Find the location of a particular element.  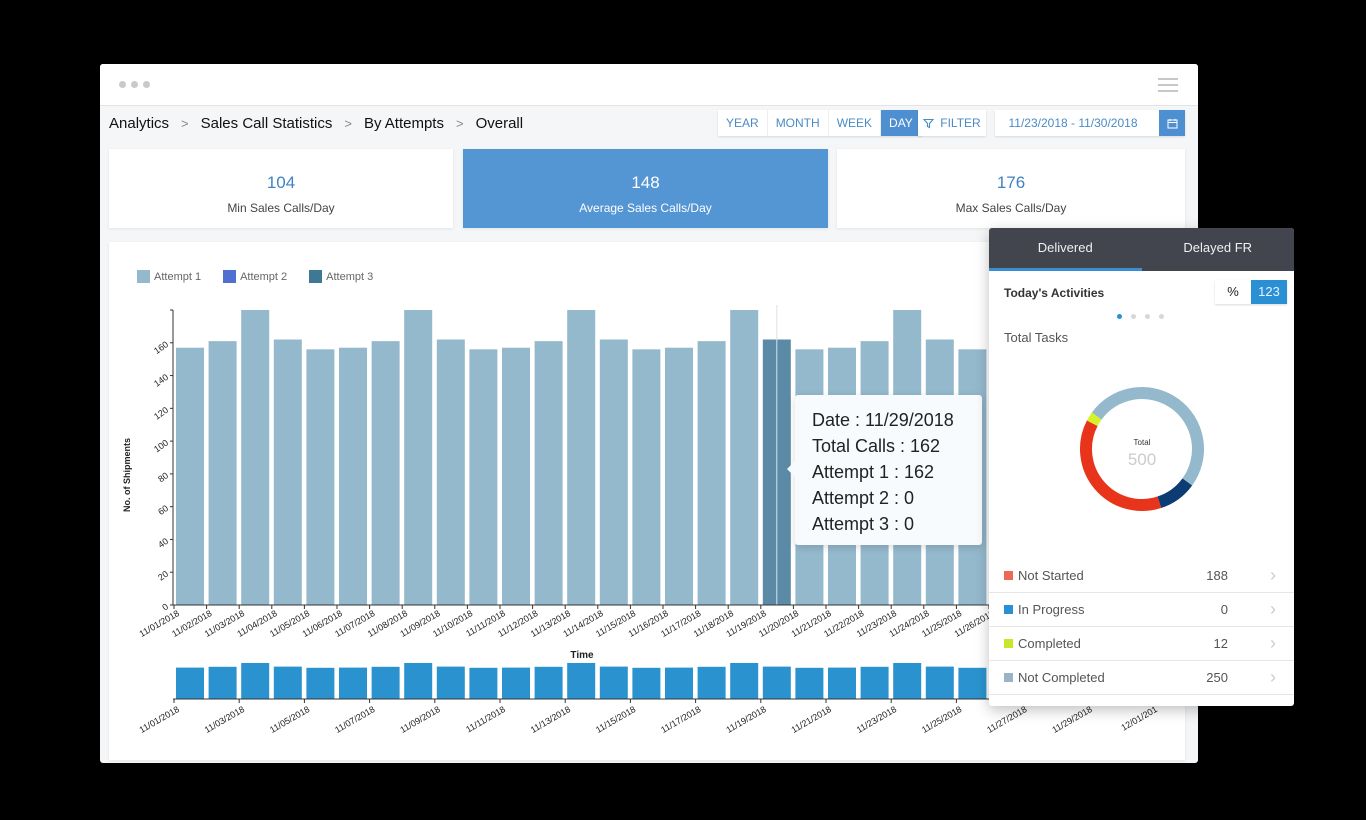

list-item-not-started: Not Started 188 › is located at coordinates (1141, 576).